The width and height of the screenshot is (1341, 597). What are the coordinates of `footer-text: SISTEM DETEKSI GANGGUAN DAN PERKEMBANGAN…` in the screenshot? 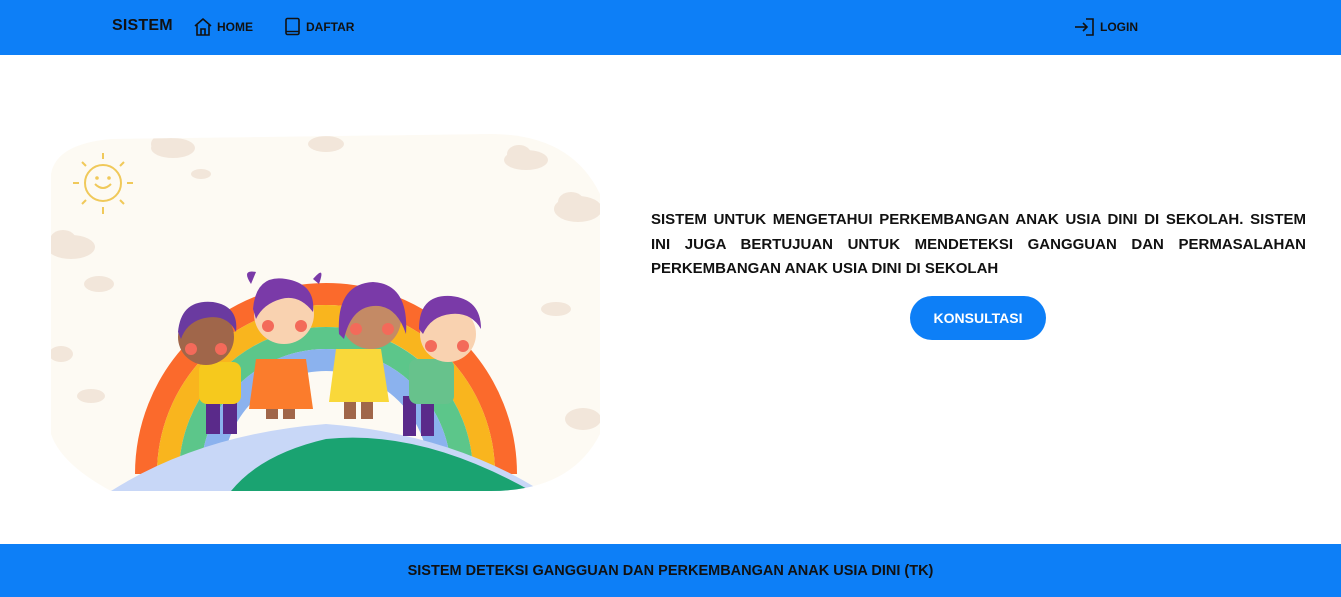 It's located at (670, 570).